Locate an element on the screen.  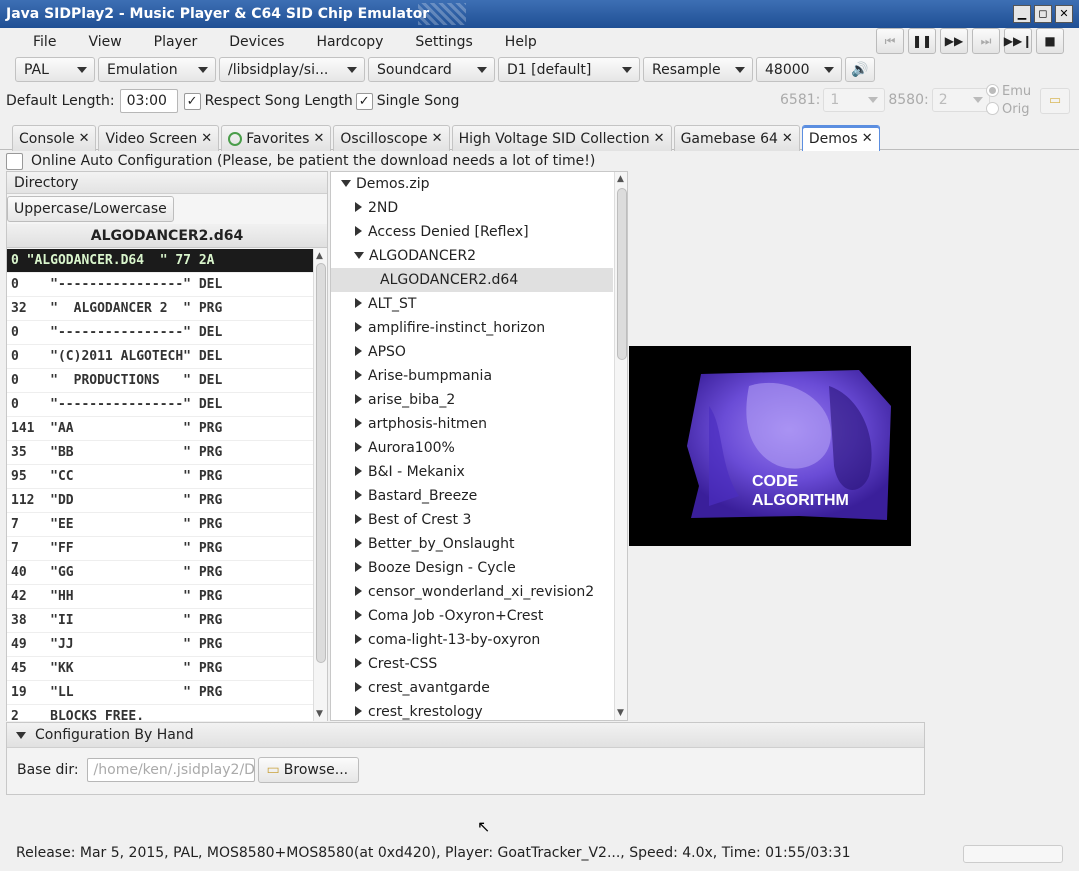
sample-rate-select: 48000 is located at coordinates (799, 69).